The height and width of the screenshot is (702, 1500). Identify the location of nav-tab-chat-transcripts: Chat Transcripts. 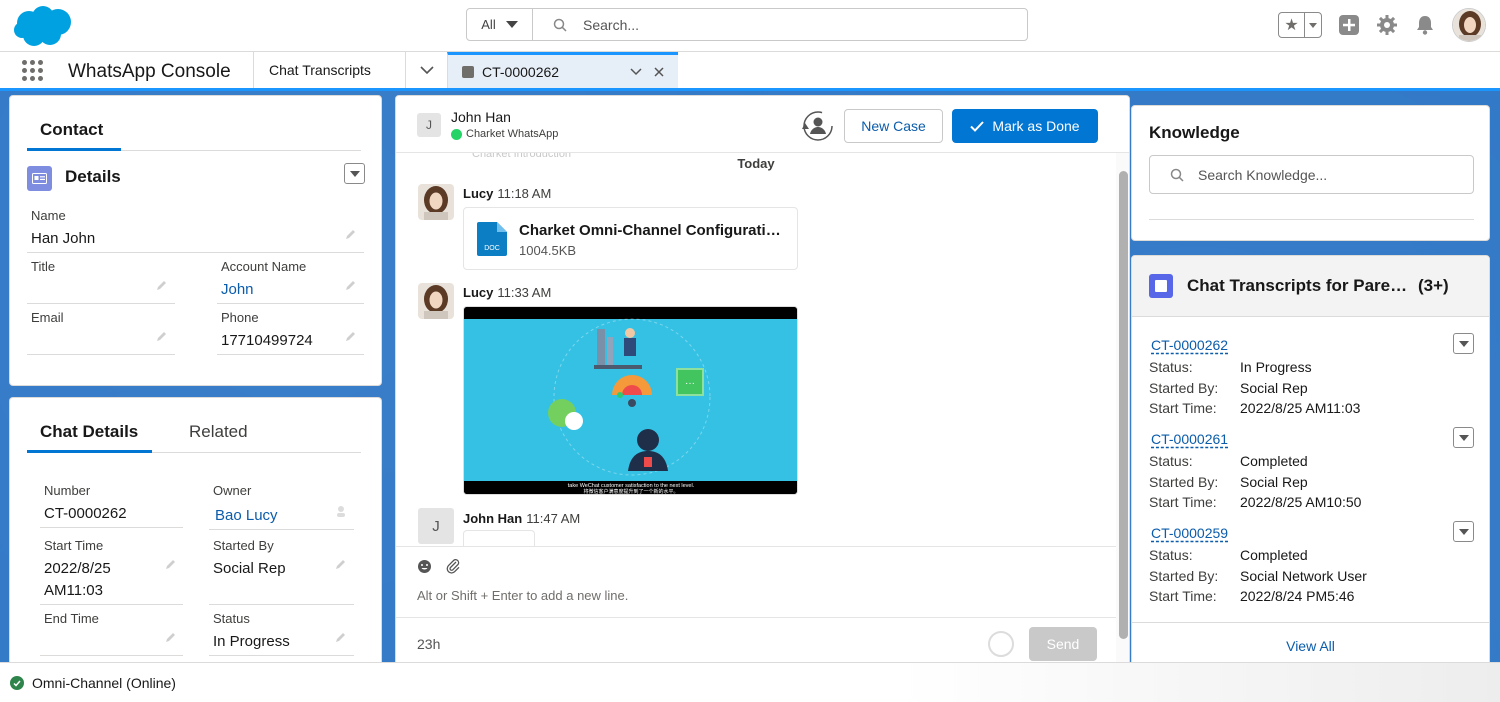
(329, 70).